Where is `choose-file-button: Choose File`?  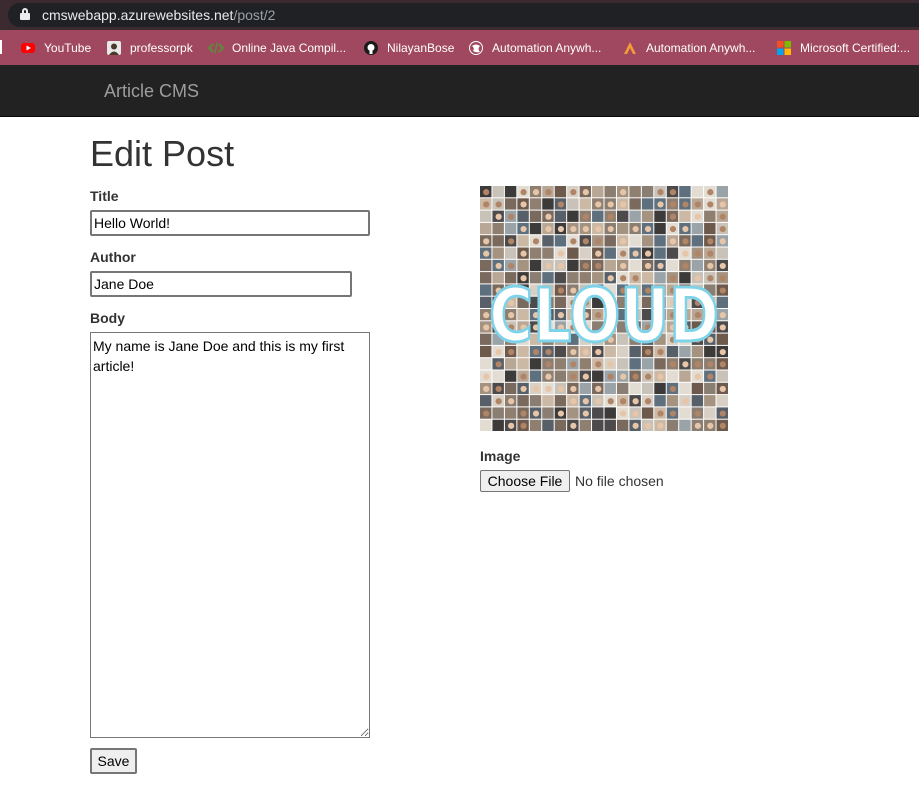
choose-file-button: Choose File is located at coordinates (525, 481).